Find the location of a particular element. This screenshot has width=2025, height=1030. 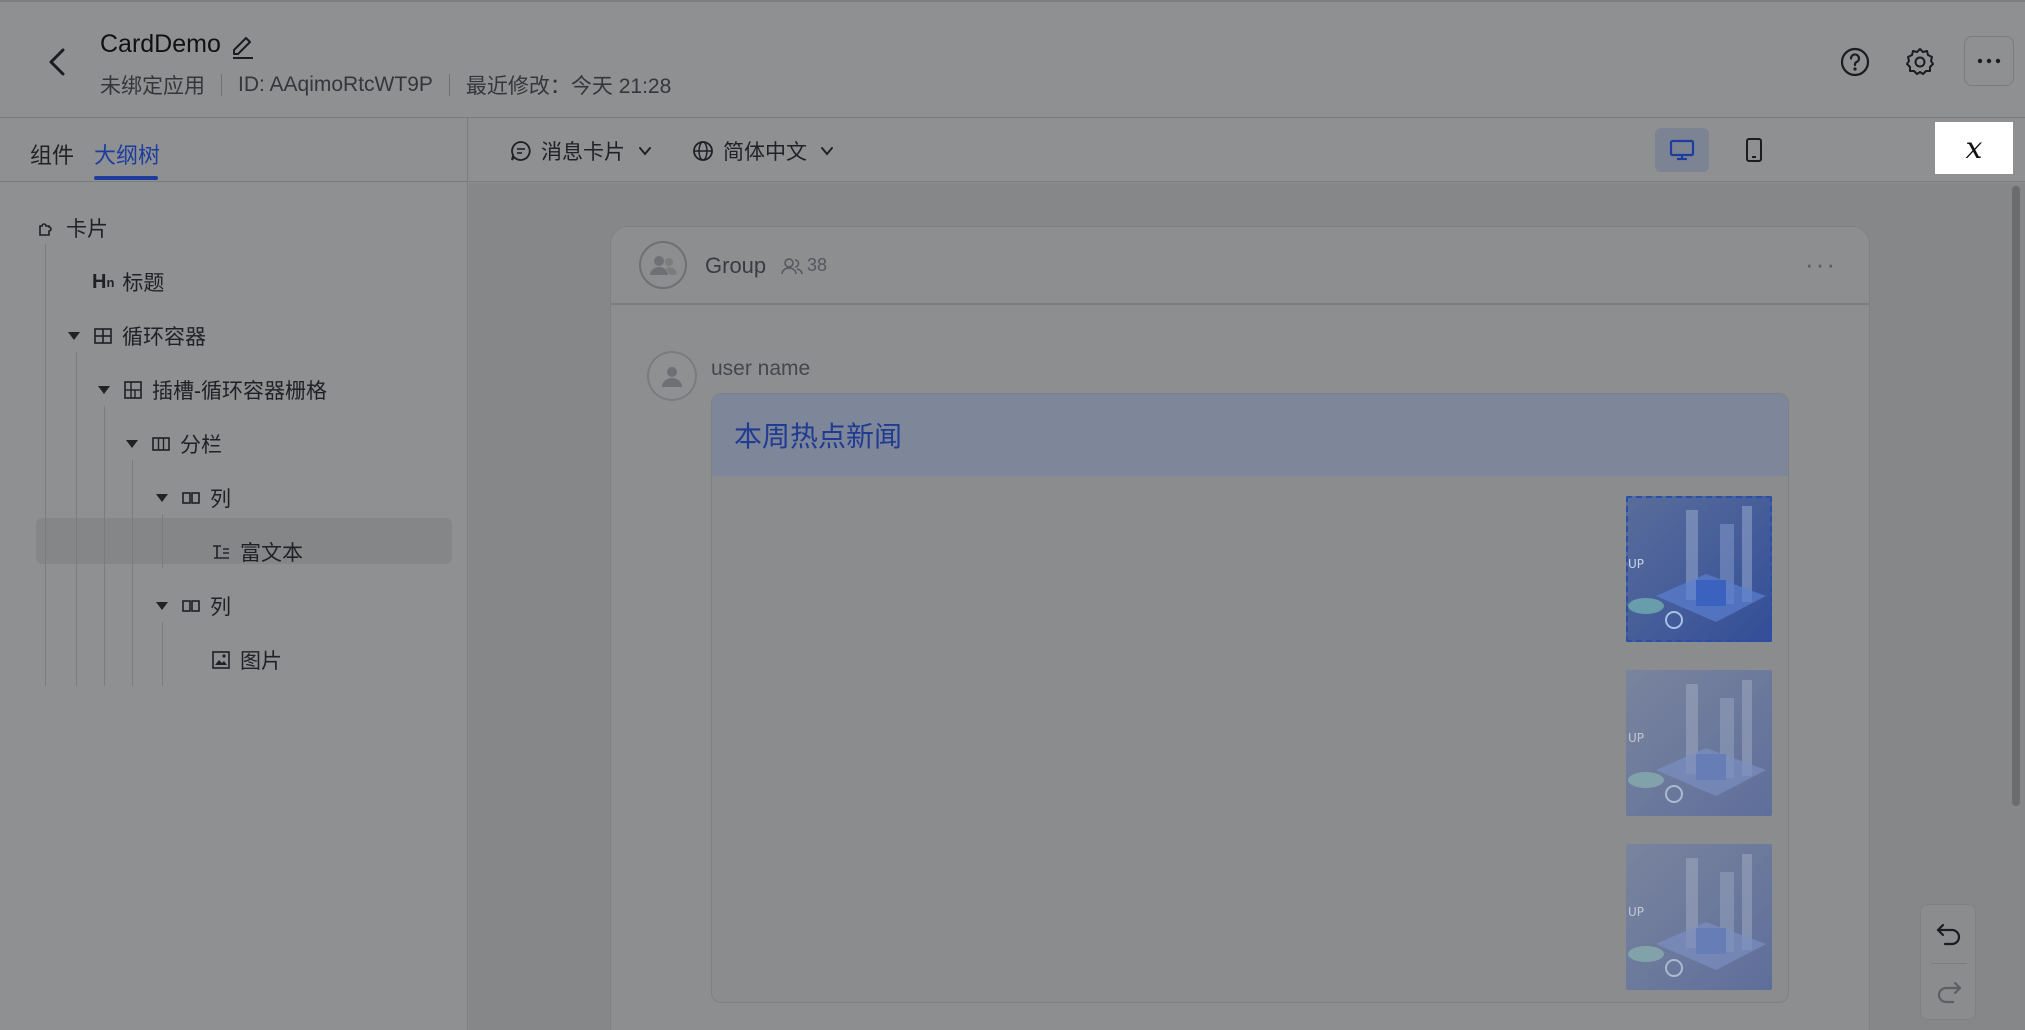

desktop-preview-button is located at coordinates (1682, 150).